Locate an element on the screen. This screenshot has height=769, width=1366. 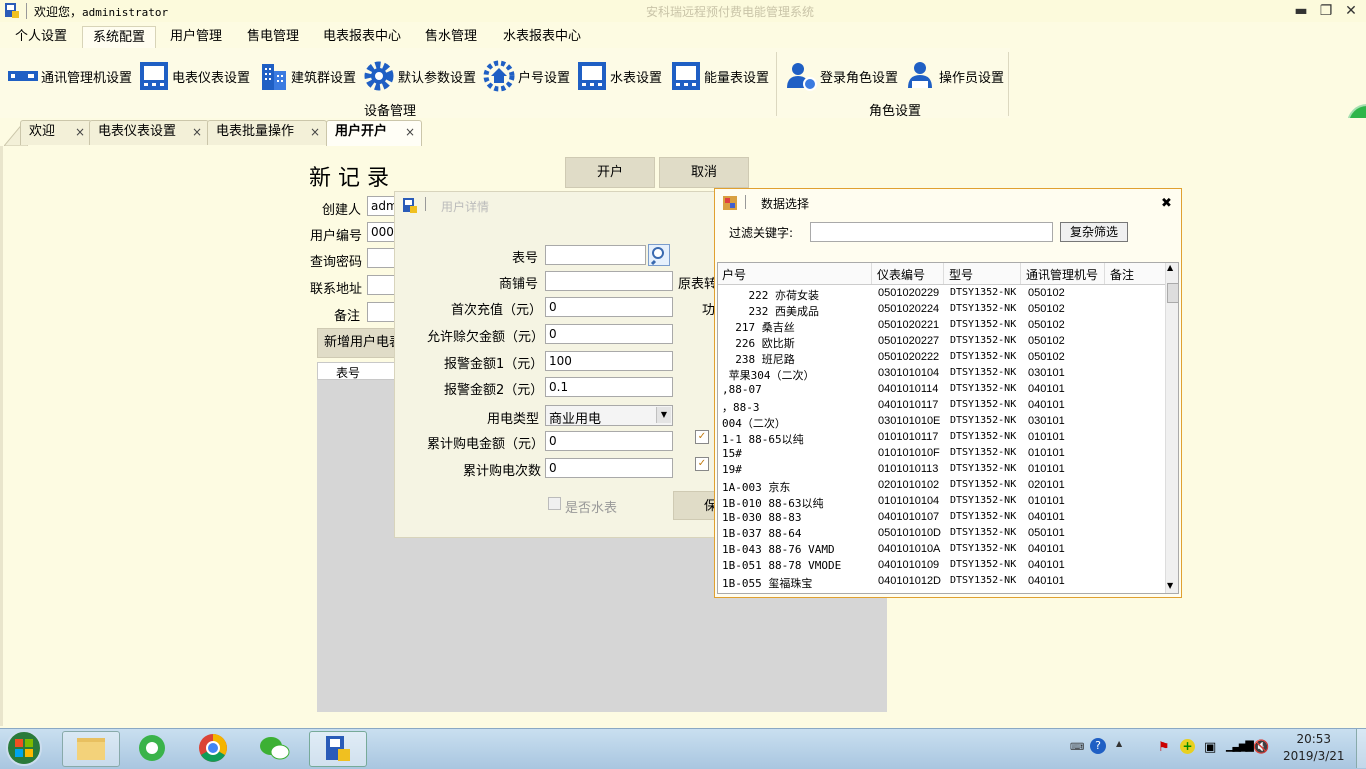
menu-tab-users: 用户管理 is located at coordinates (196, 37).